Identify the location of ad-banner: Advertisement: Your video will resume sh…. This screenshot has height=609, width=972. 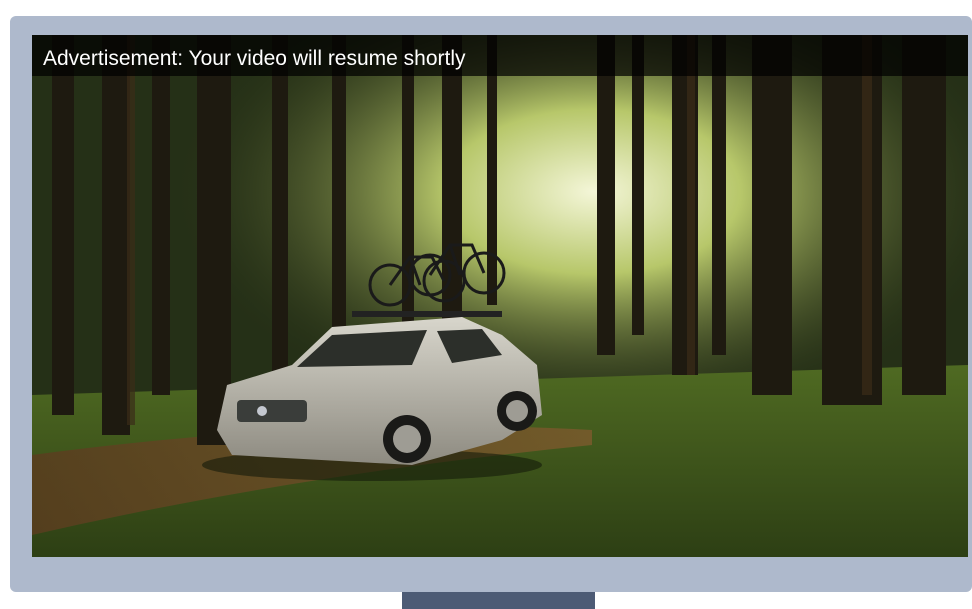
(500, 55).